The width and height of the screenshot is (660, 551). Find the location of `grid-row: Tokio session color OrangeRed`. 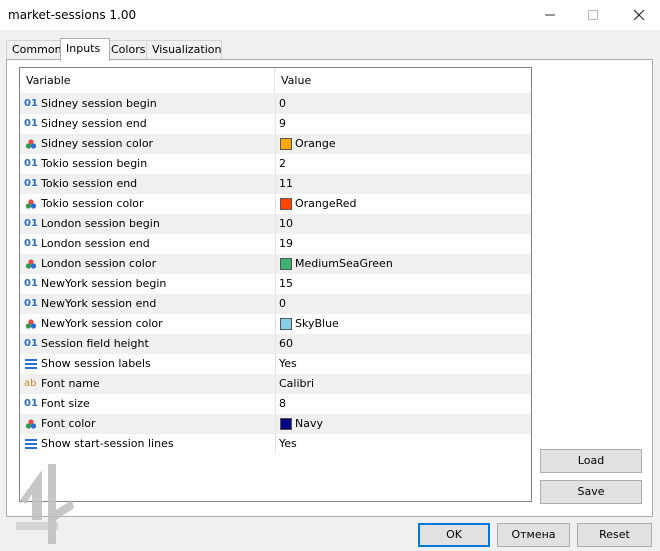

grid-row: Tokio session color OrangeRed is located at coordinates (275, 204).